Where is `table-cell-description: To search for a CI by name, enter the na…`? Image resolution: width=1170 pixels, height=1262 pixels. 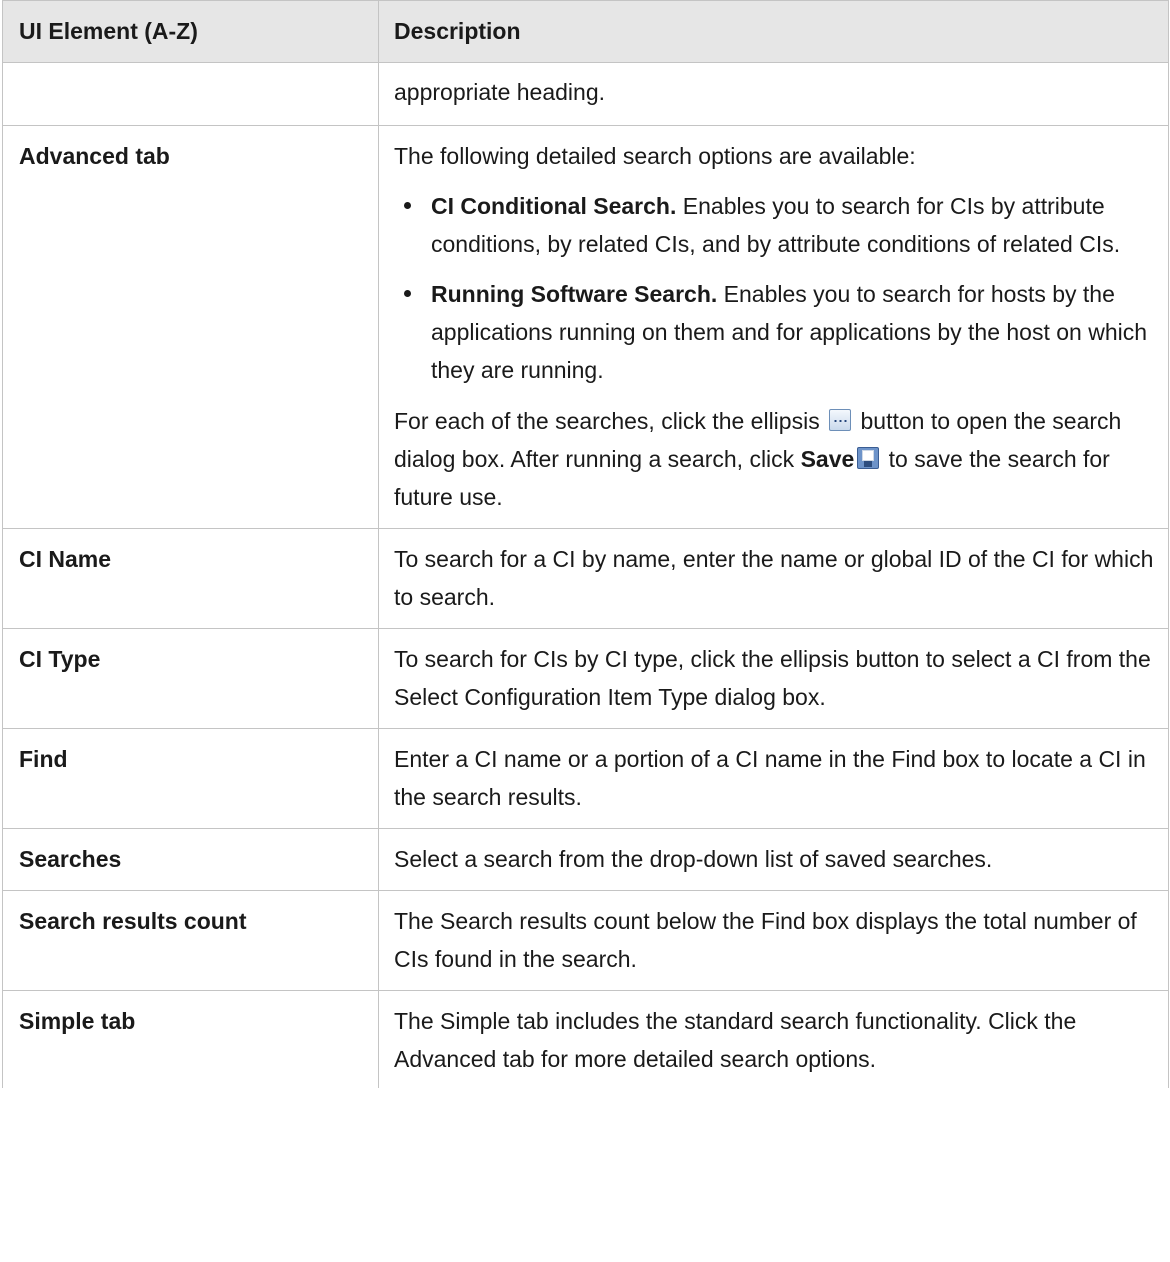 table-cell-description: To search for a CI by name, enter the na… is located at coordinates (773, 578).